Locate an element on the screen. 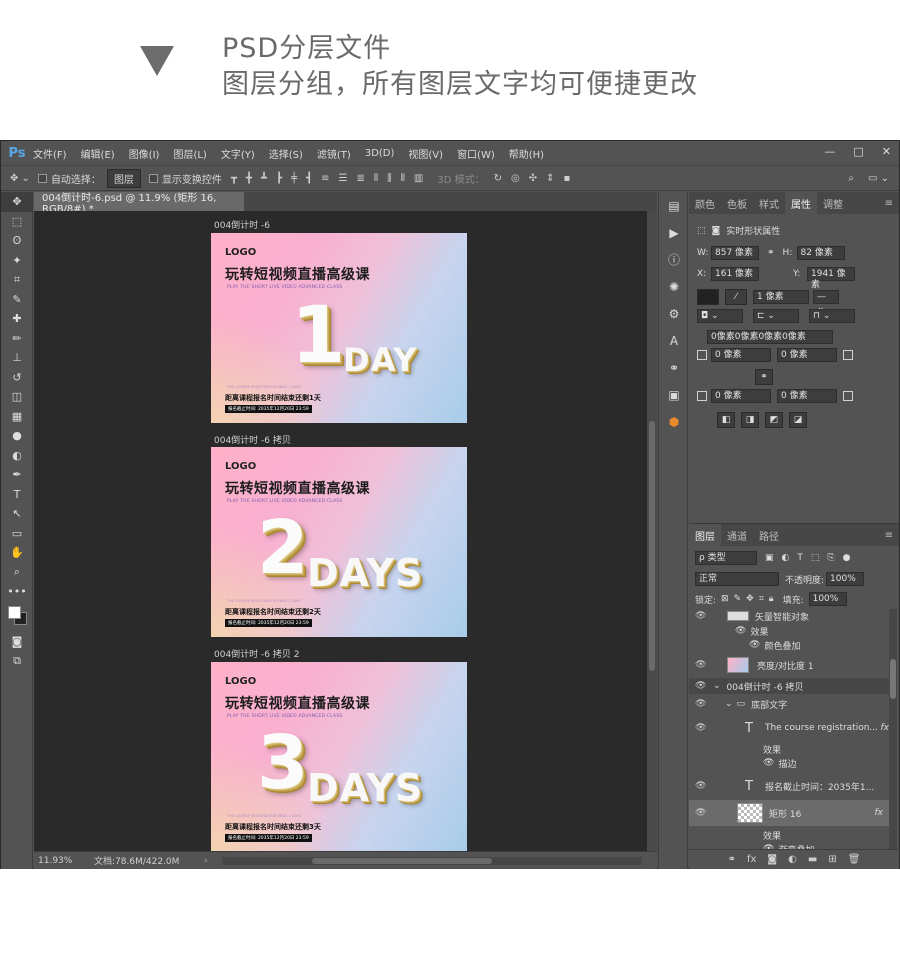  character-panel-icon: A is located at coordinates (674, 340).